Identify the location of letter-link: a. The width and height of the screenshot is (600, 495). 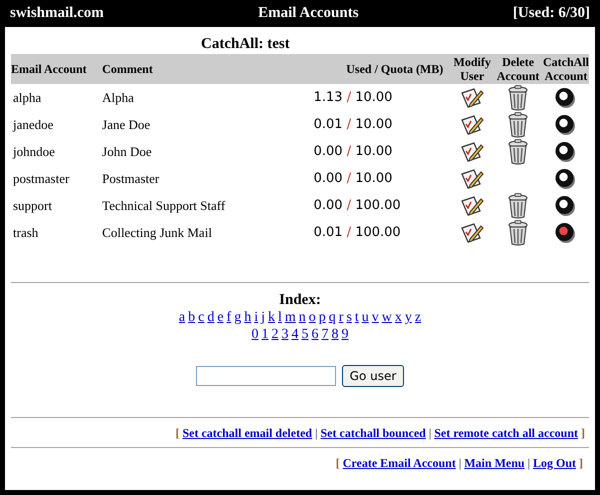
(182, 317).